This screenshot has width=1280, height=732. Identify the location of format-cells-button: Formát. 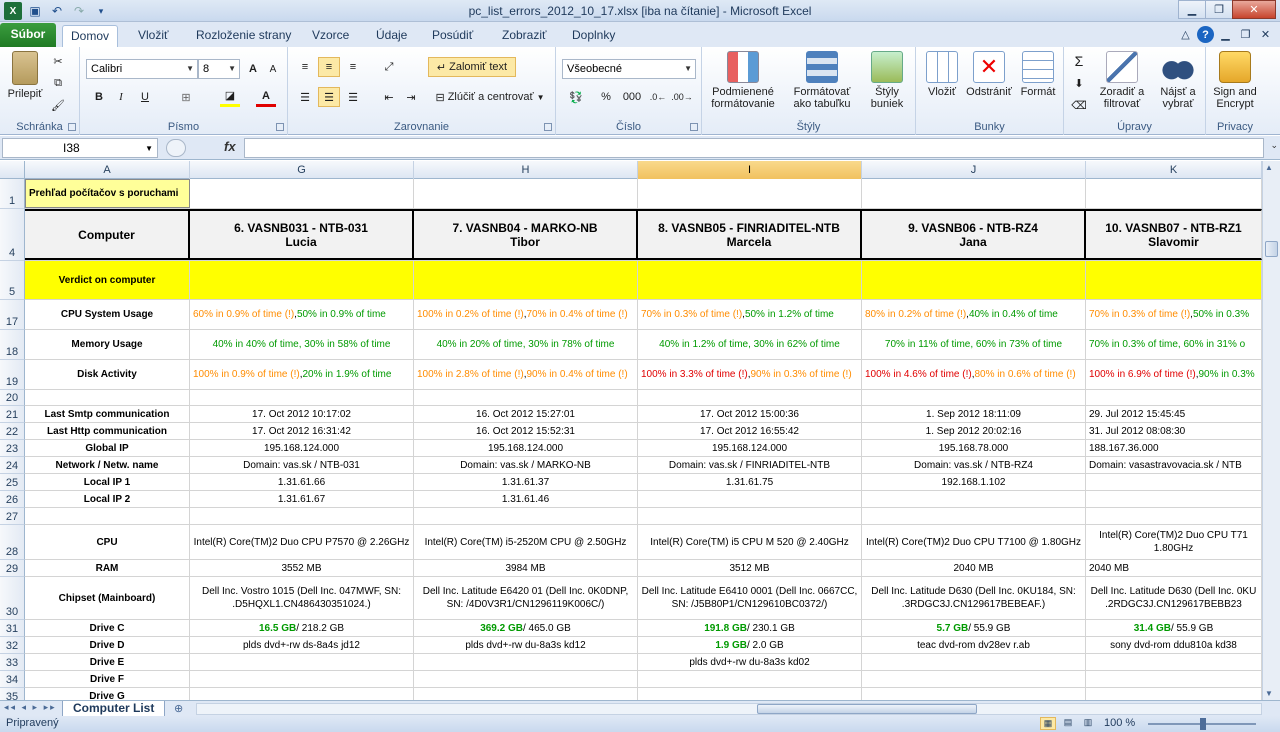
(1038, 74).